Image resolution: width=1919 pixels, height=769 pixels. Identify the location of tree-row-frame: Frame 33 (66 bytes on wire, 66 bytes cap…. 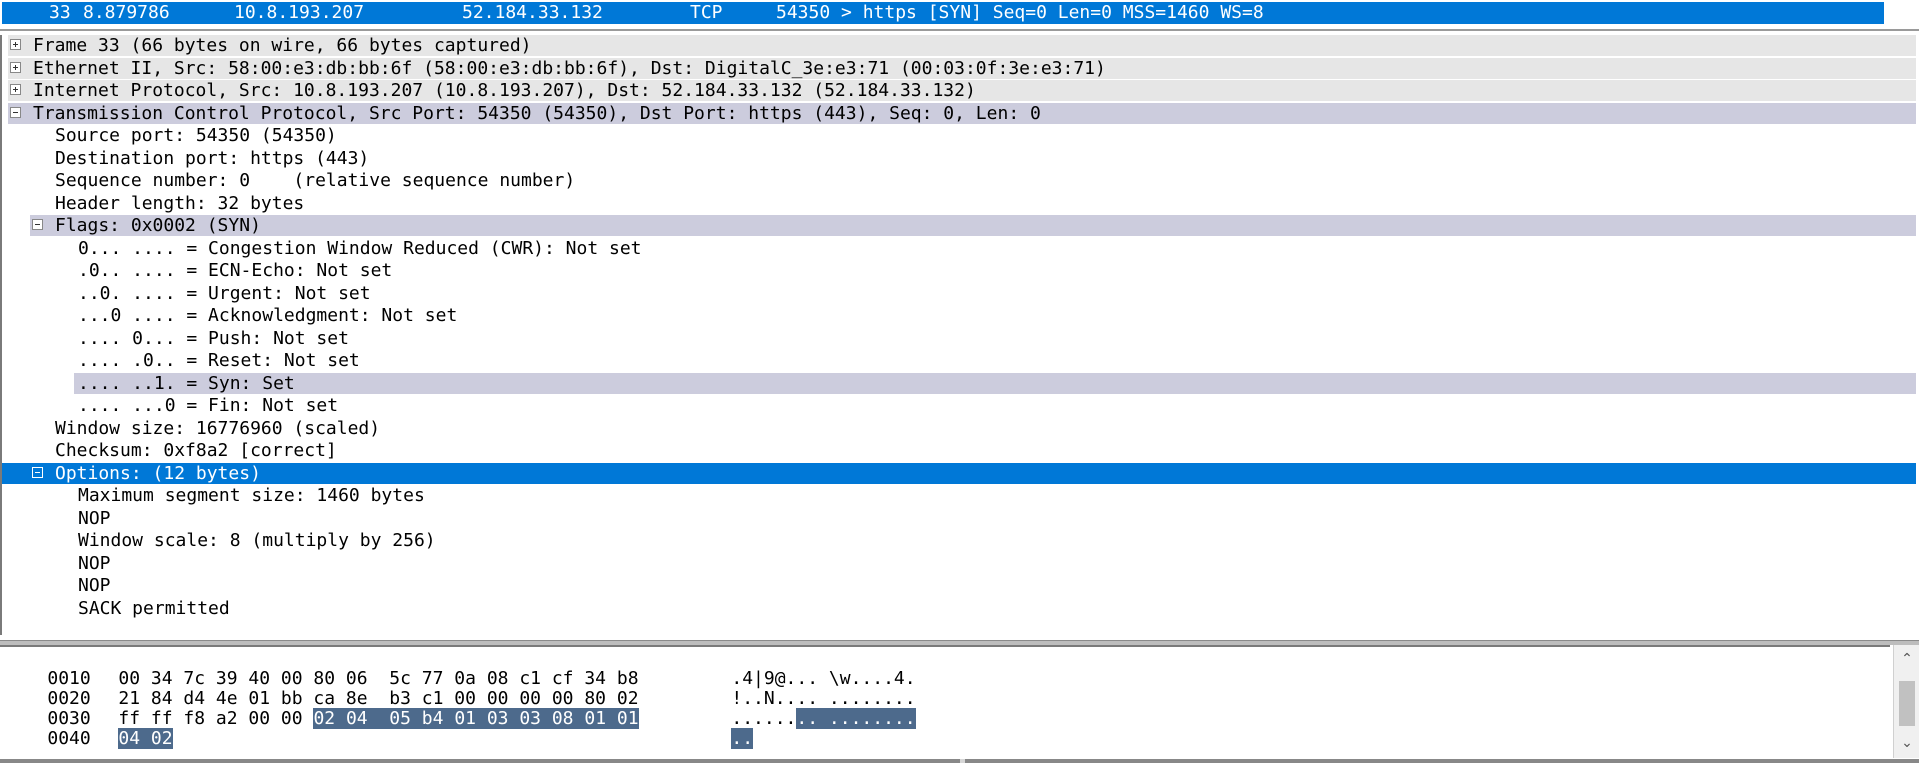
(962, 45).